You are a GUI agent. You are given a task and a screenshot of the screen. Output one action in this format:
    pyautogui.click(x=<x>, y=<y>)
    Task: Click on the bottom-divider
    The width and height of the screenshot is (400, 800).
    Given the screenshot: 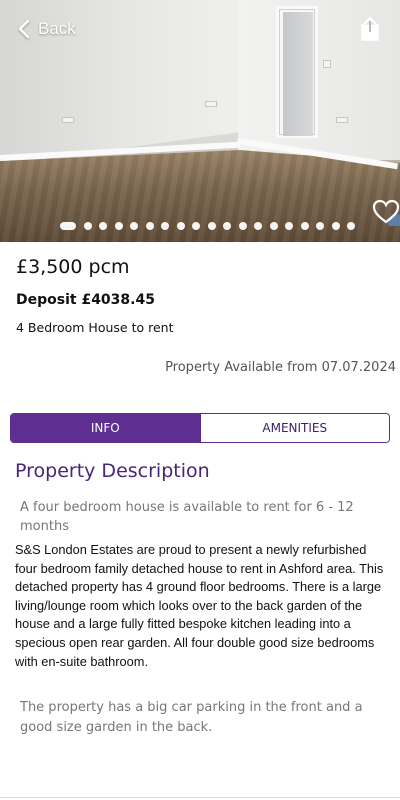 What is the action you would take?
    pyautogui.click(x=200, y=797)
    